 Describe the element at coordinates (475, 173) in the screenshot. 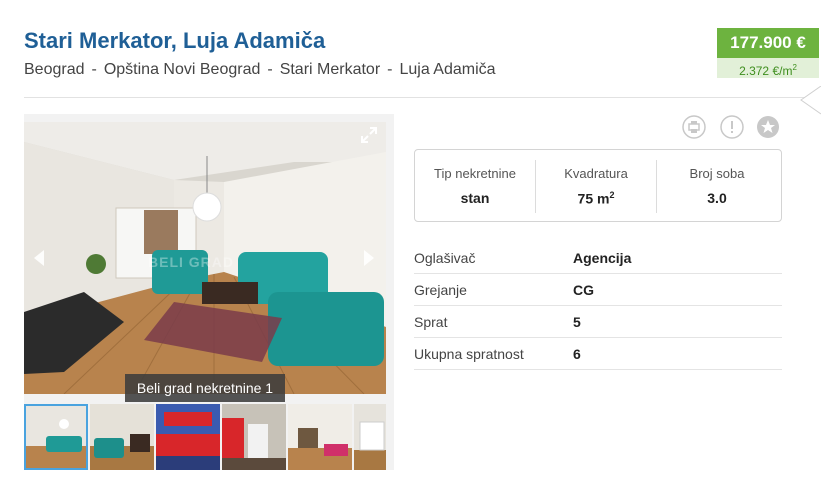

I see `fact-label: Tip nekretnine` at that location.